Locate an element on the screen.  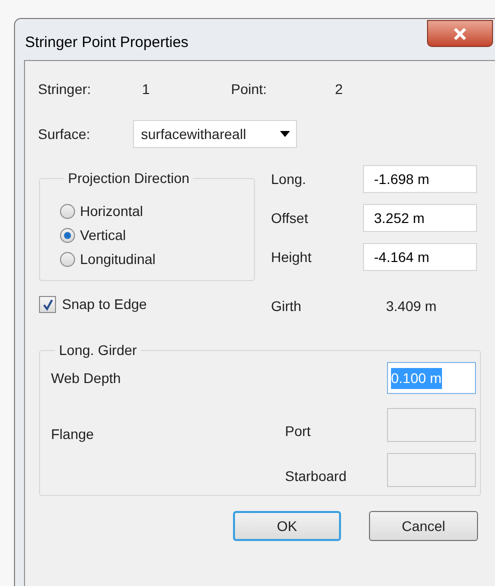
dialog-button: OK is located at coordinates (287, 526).